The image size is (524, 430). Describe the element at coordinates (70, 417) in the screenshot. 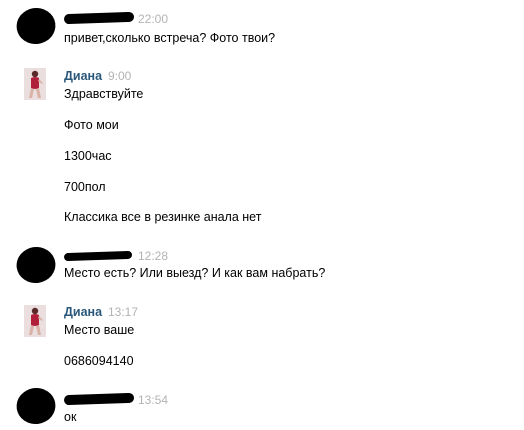

I see `message-text: ок` at that location.